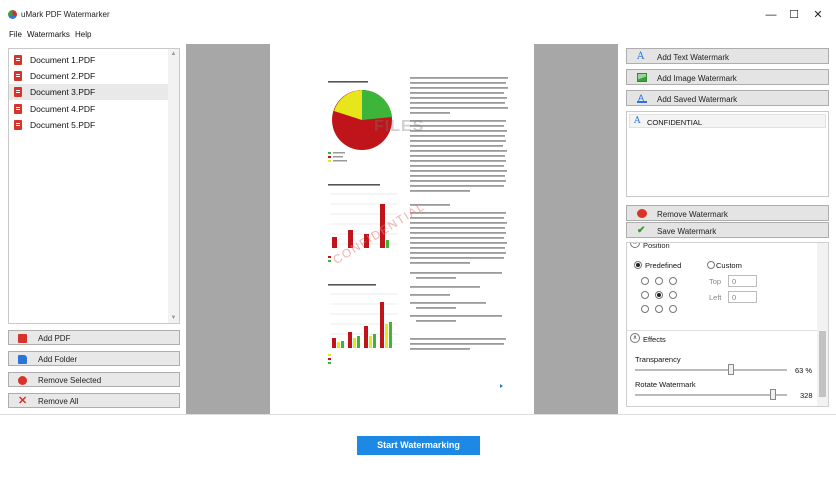 This screenshot has height=484, width=836. I want to click on scroll-up-icon: ▲, so click(173, 54).